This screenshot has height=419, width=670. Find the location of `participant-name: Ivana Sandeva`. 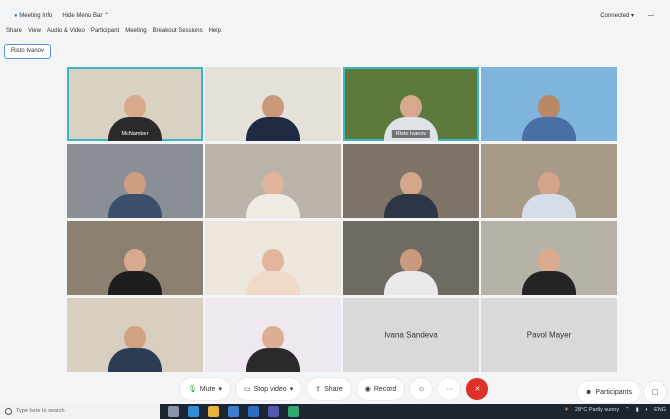

participant-name: Ivana Sandeva is located at coordinates (411, 335).